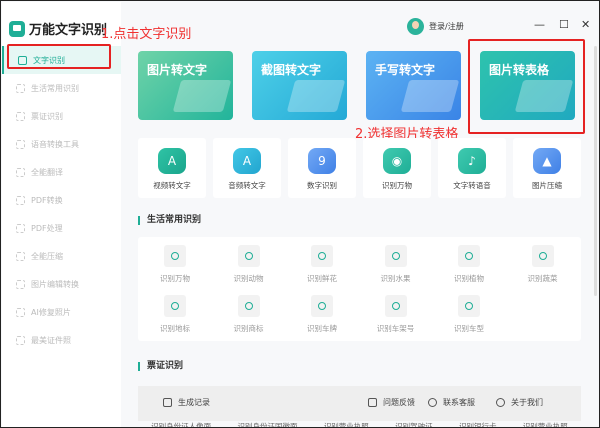 The height and width of the screenshot is (428, 600). What do you see at coordinates (405, 70) in the screenshot?
I see `banner-label: 手写转文字` at bounding box center [405, 70].